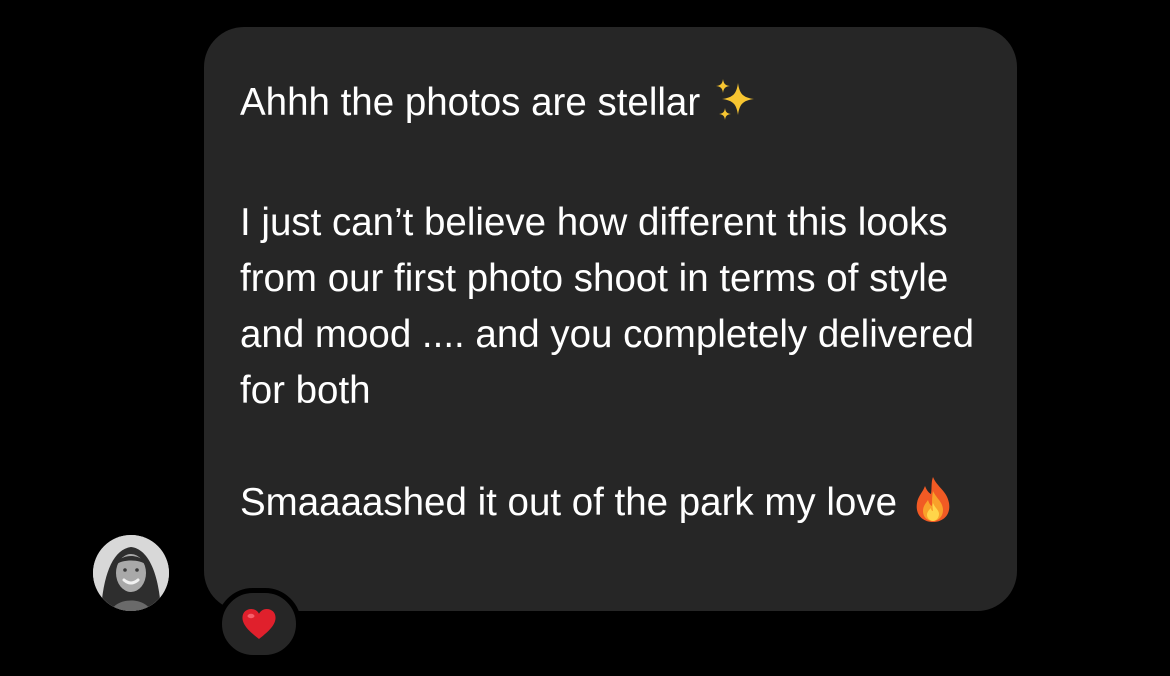 This screenshot has width=1170, height=676. I want to click on message-text: Ahhh the photos are stellar, so click(470, 102).